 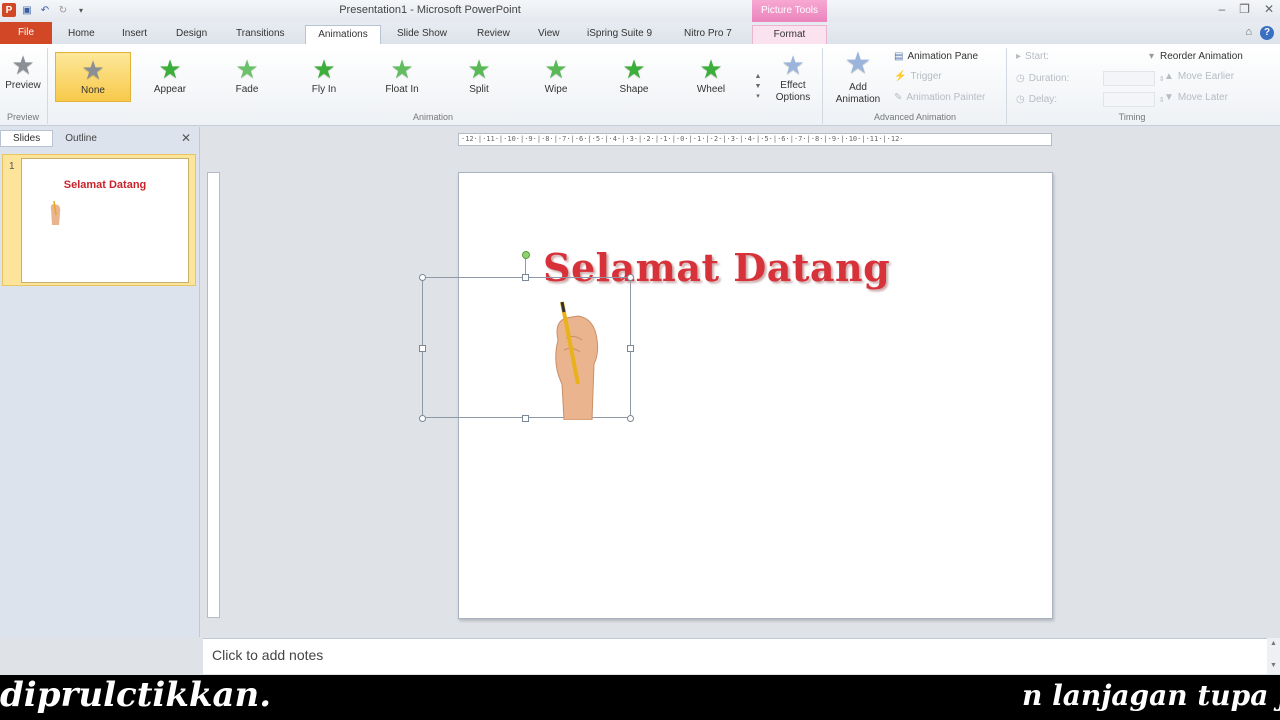 What do you see at coordinates (422, 418) in the screenshot?
I see `resize-handle-bottom-left` at bounding box center [422, 418].